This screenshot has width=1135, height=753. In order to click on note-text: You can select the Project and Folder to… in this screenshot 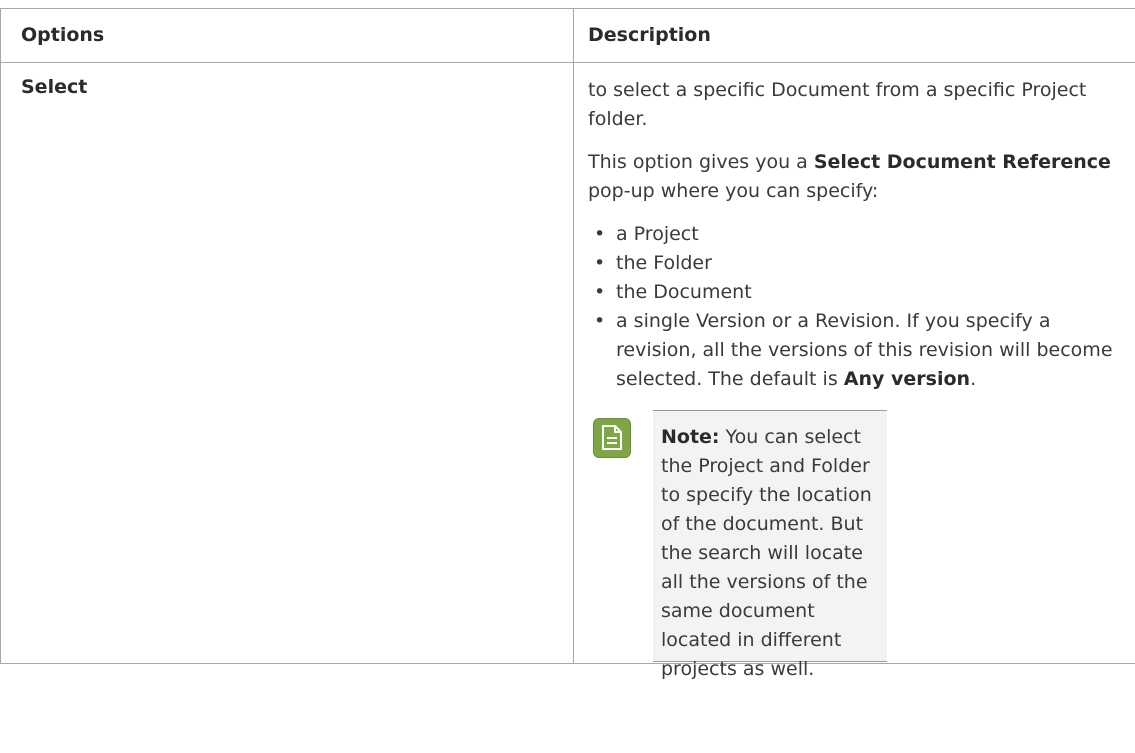, I will do `click(766, 553)`.